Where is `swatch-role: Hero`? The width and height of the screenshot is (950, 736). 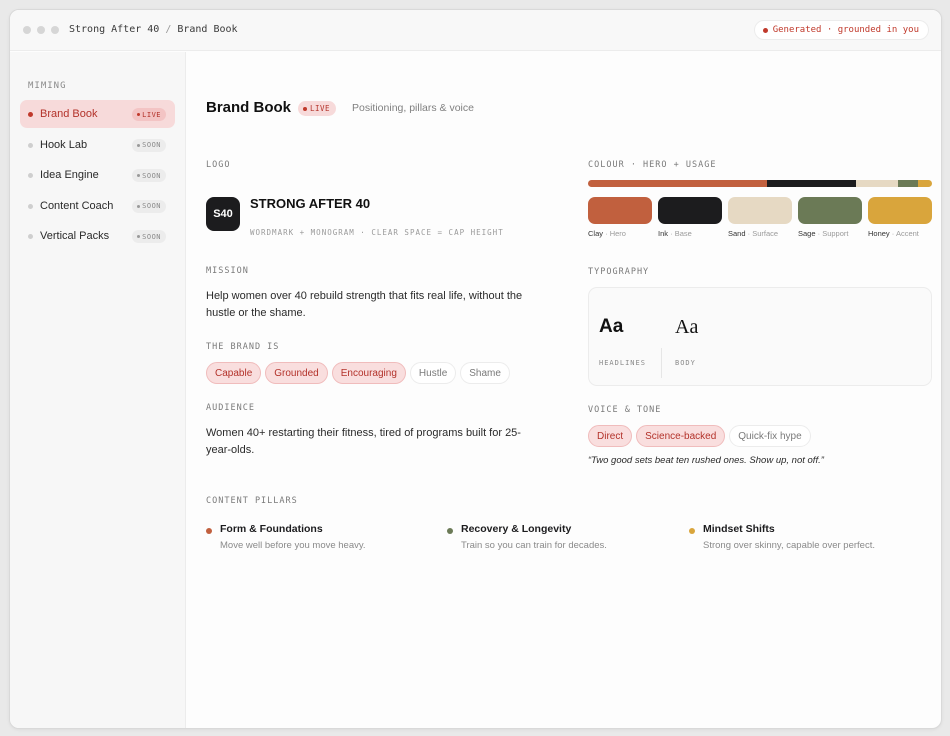
swatch-role: Hero is located at coordinates (617, 233).